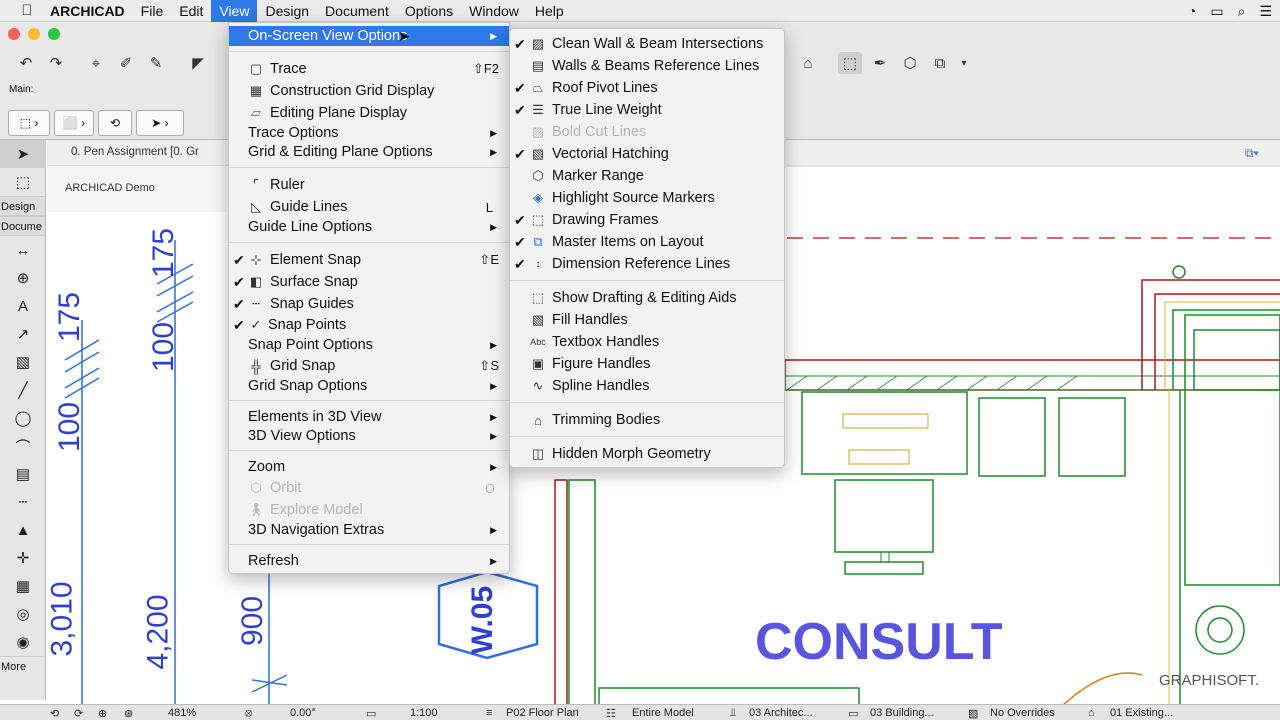 Image resolution: width=1280 pixels, height=720 pixels. Describe the element at coordinates (135, 152) in the screenshot. I see `tab-pen-assignment: 0. Pen Assignment [0. Gr` at that location.